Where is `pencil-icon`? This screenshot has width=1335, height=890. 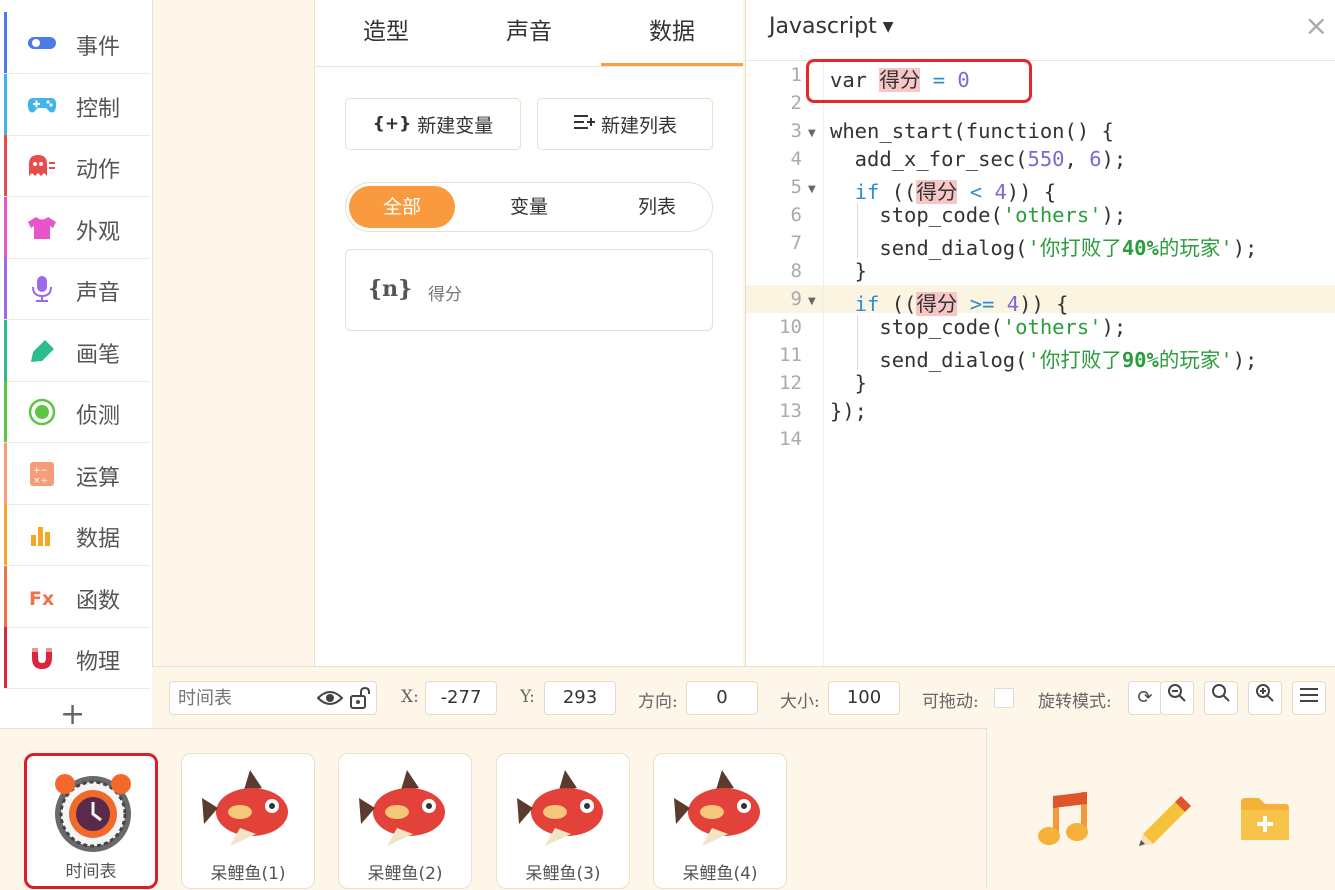 pencil-icon is located at coordinates (1164, 821).